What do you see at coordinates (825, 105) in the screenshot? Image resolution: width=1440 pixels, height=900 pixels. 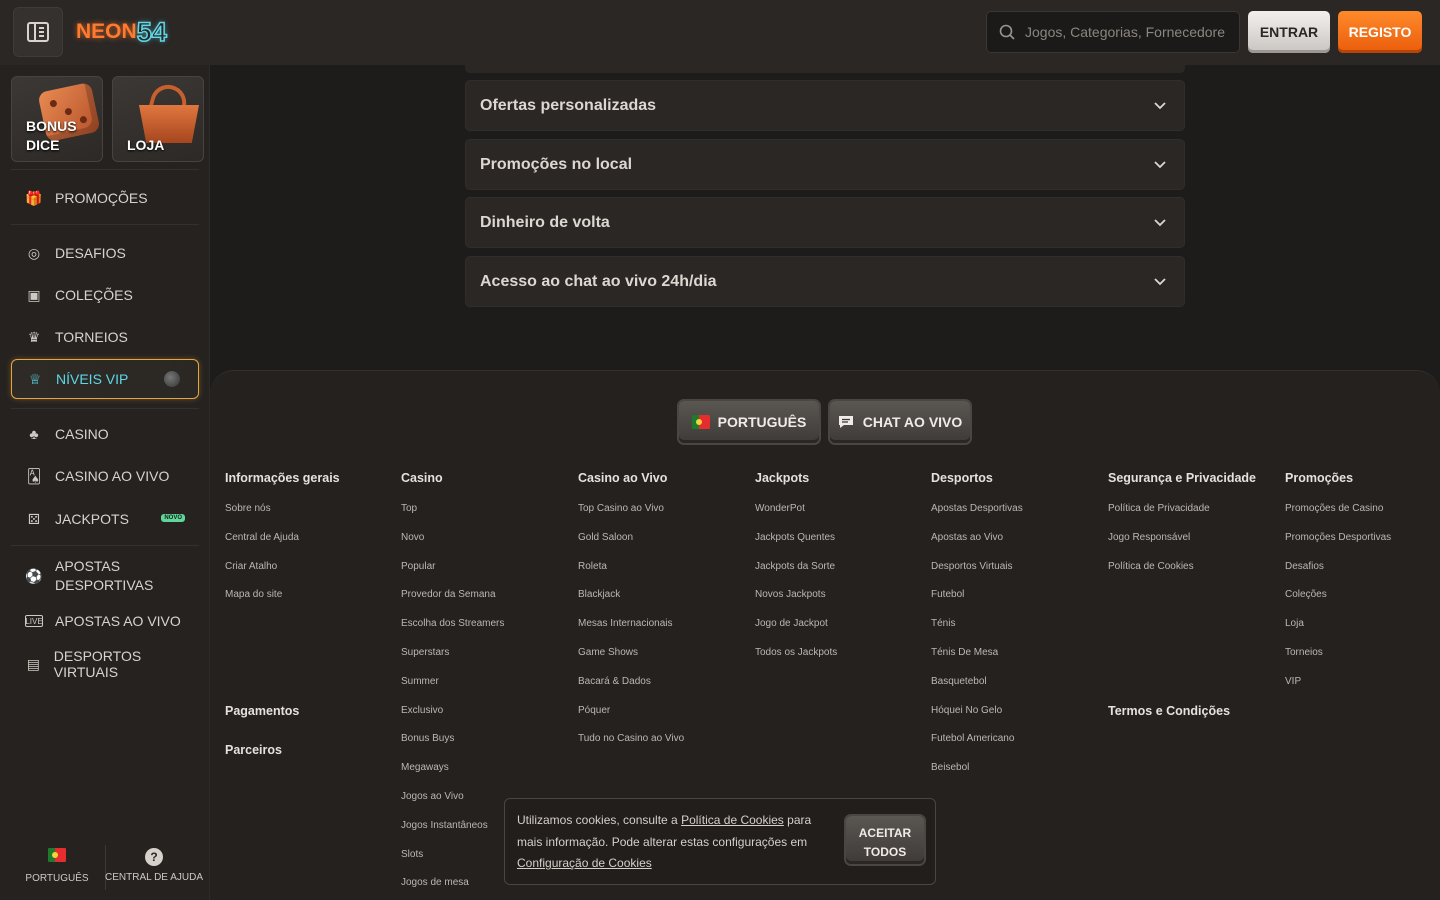 I see `accordion-item: Ofertas personalizadas` at bounding box center [825, 105].